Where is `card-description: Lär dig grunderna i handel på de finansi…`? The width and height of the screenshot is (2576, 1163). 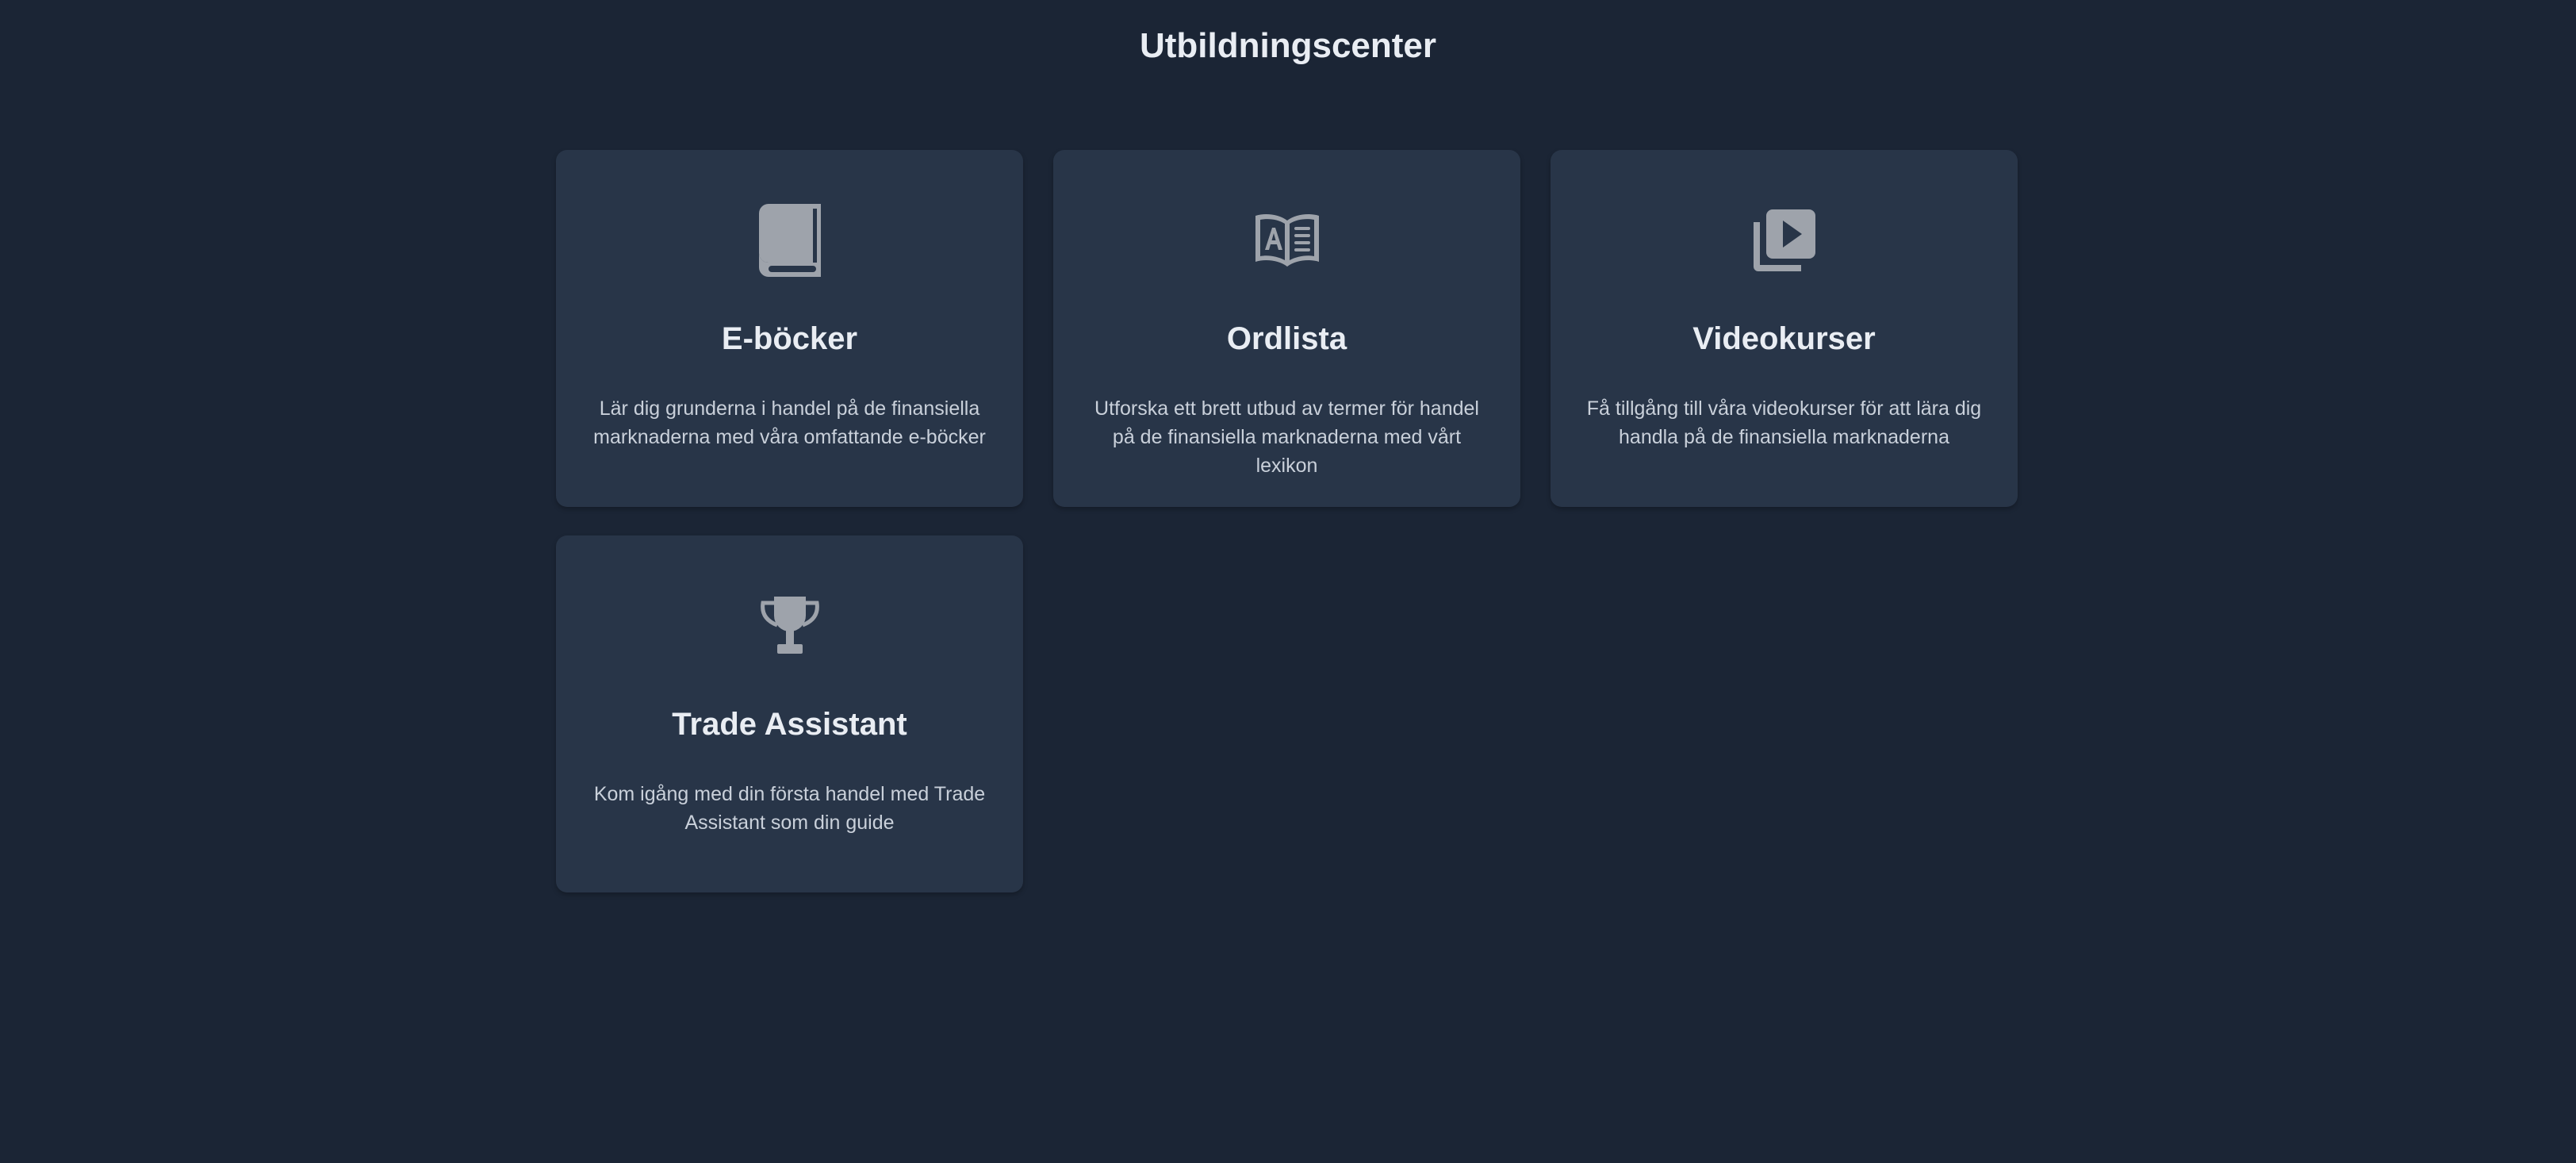
card-description: Lär dig grunderna i handel på de finansi… is located at coordinates (790, 422).